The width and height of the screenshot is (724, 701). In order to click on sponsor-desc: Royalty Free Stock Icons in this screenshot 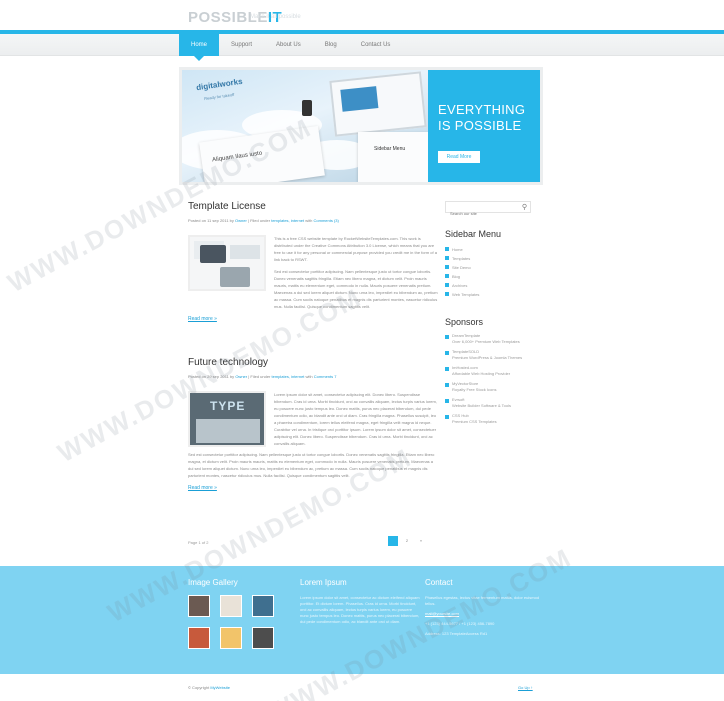, I will do `click(474, 389)`.